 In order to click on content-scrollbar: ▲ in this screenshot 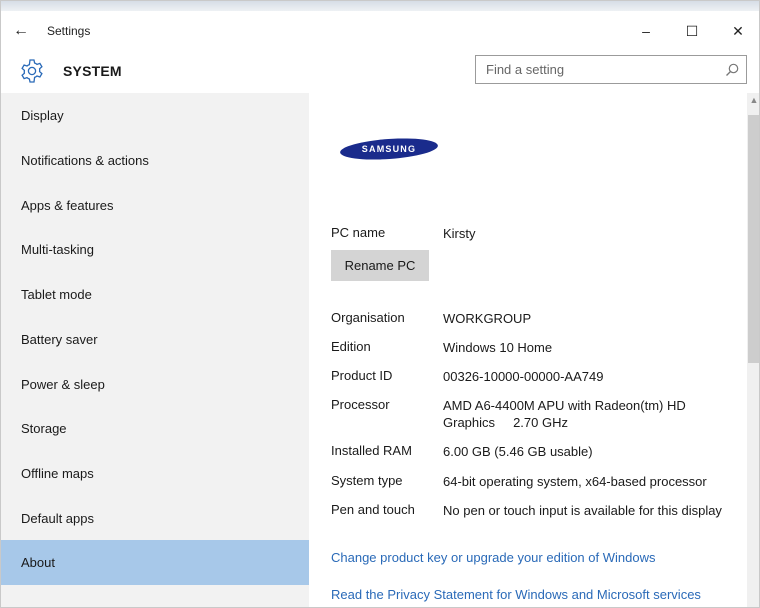, I will do `click(753, 350)`.